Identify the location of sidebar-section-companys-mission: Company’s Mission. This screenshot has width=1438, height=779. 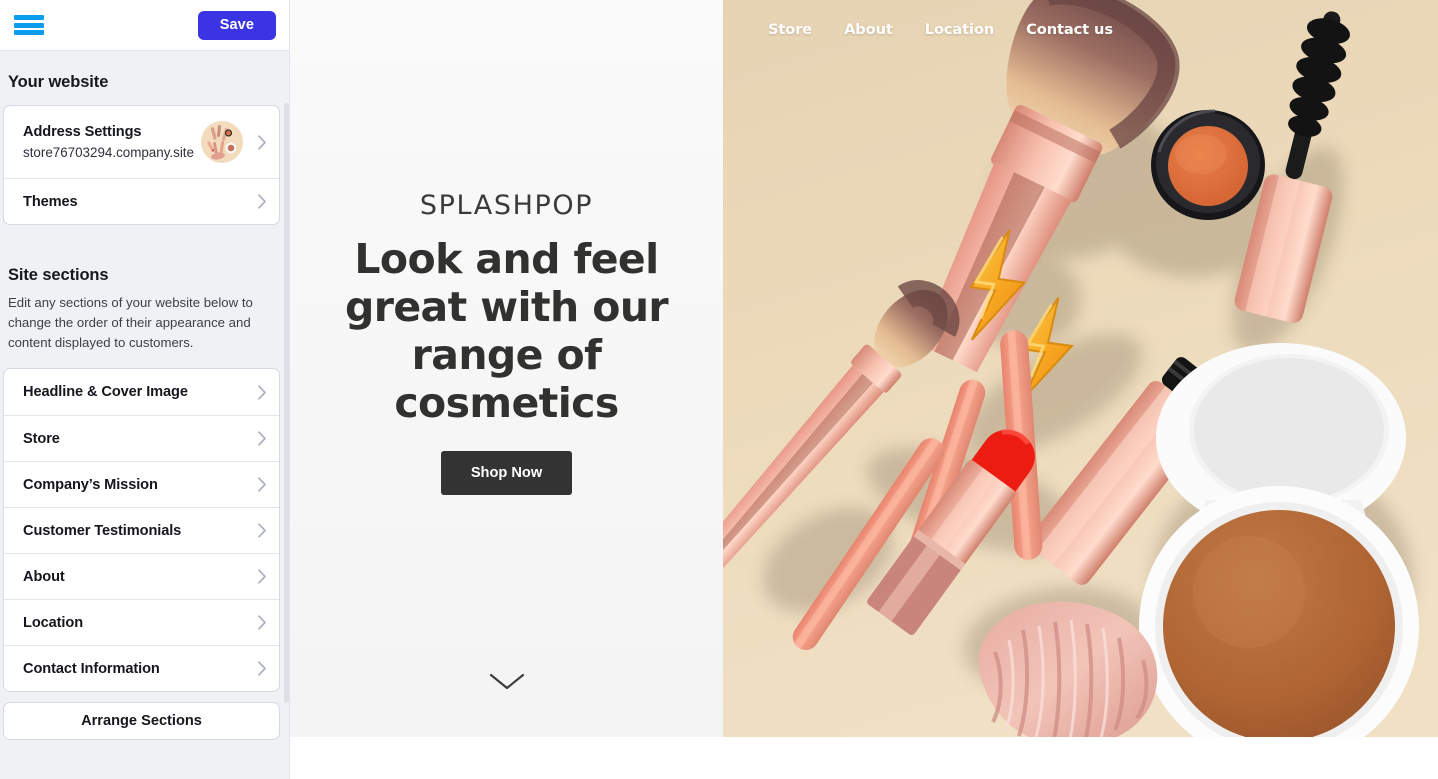
(141, 484).